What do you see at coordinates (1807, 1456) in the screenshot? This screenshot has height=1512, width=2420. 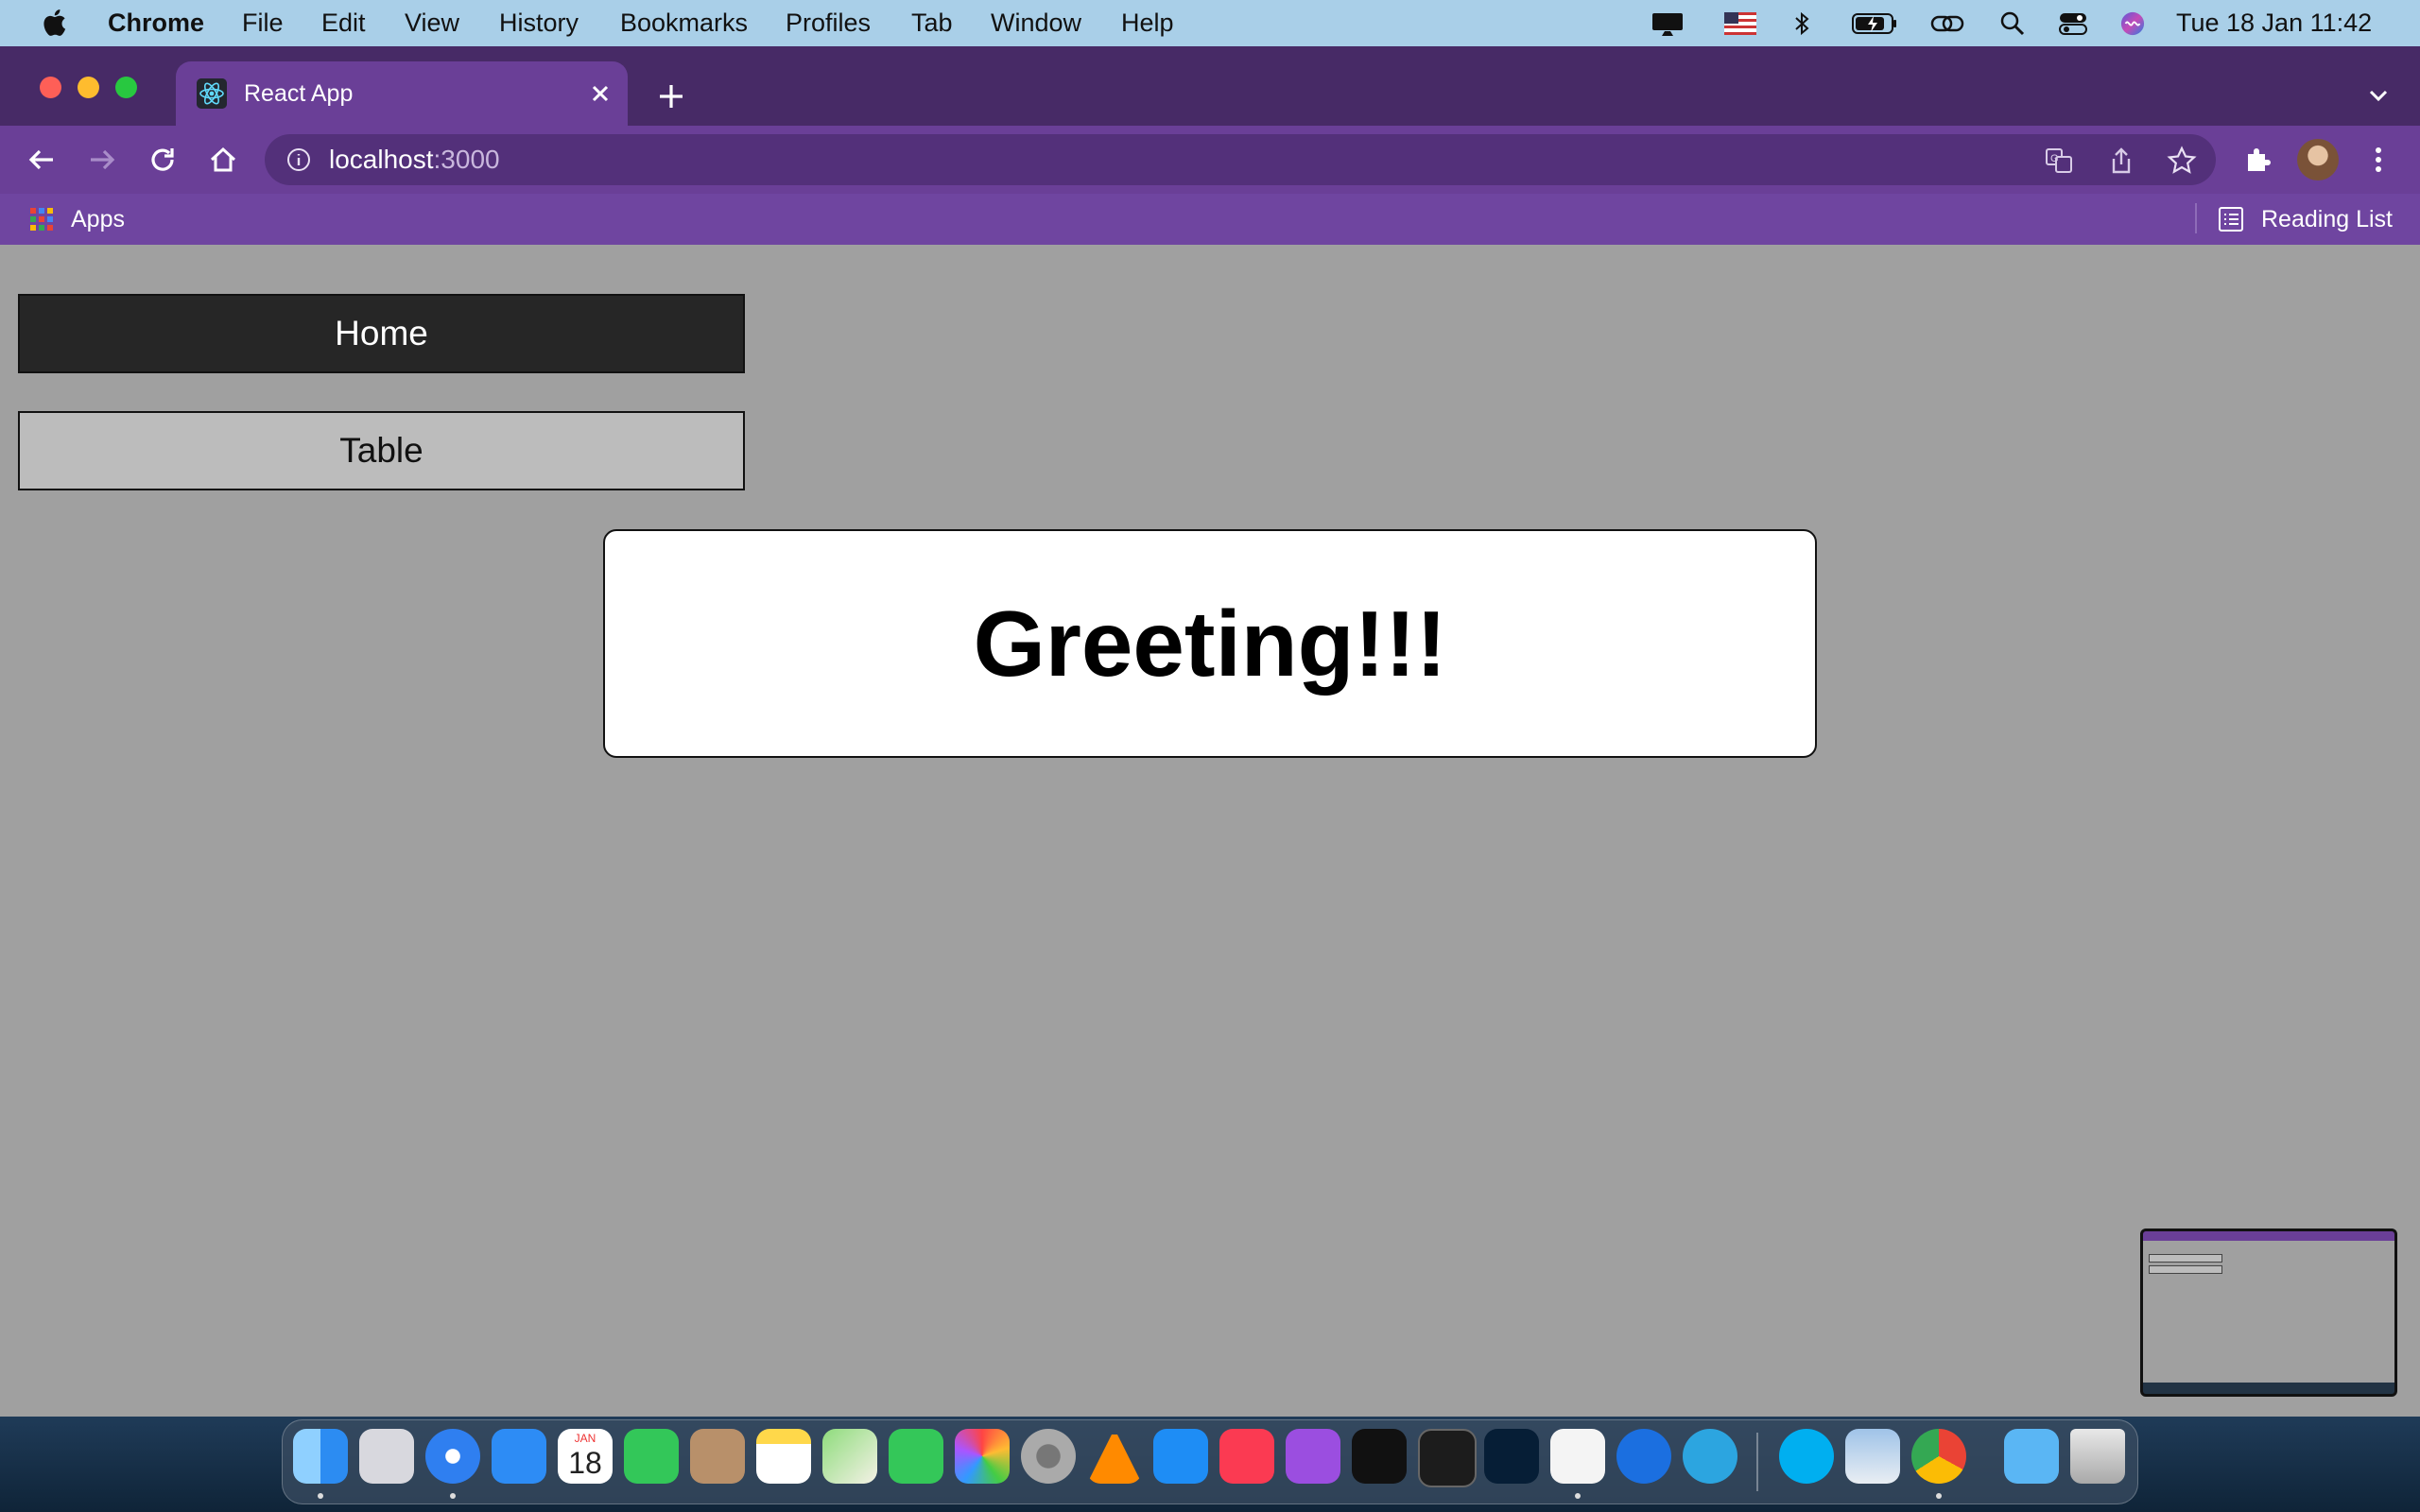 I see `skype-icon` at bounding box center [1807, 1456].